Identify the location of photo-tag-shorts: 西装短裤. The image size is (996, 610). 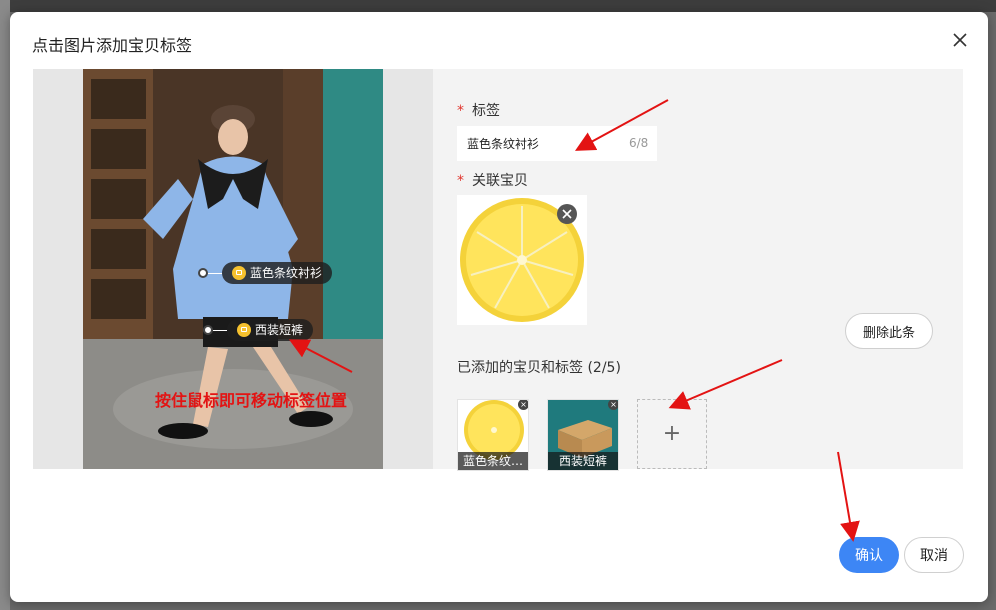
(270, 330).